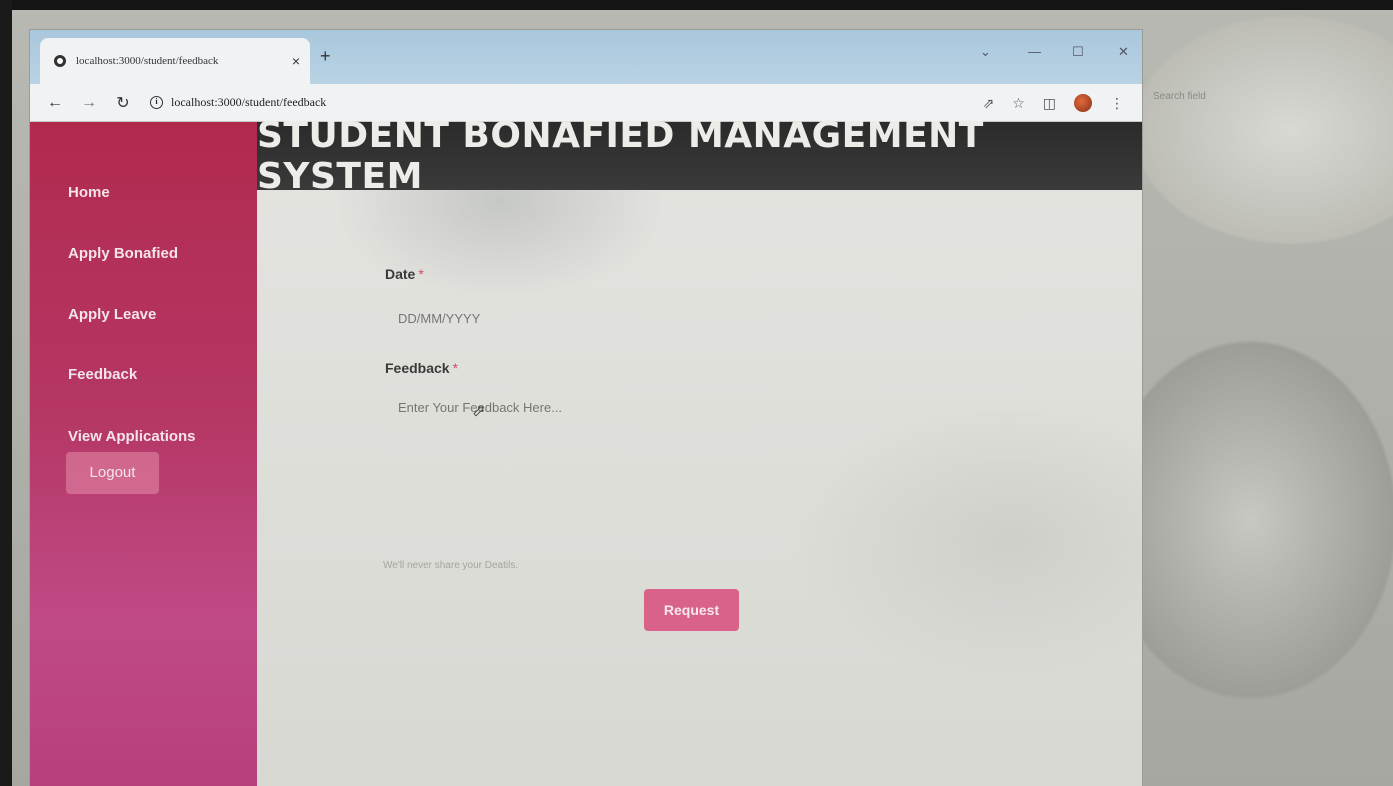 The height and width of the screenshot is (786, 1393). Describe the element at coordinates (1034, 51) in the screenshot. I see `minimize-icon: —` at that location.